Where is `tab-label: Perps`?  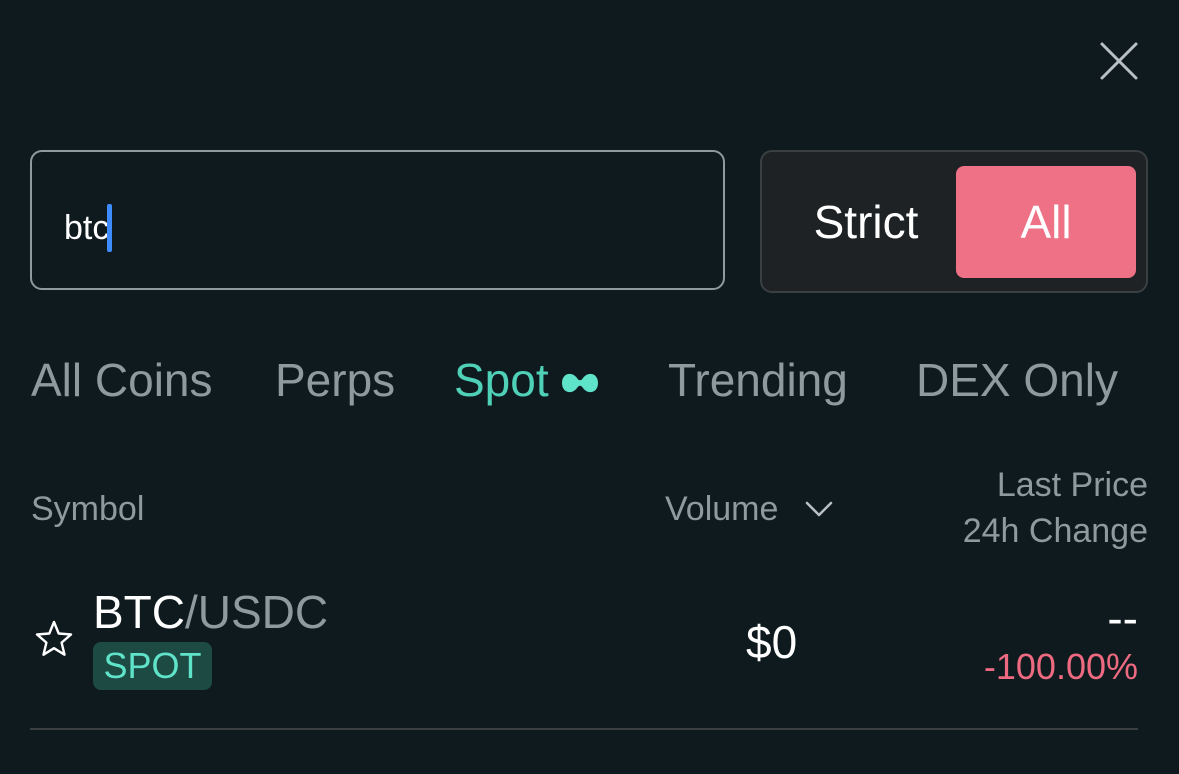 tab-label: Perps is located at coordinates (335, 380).